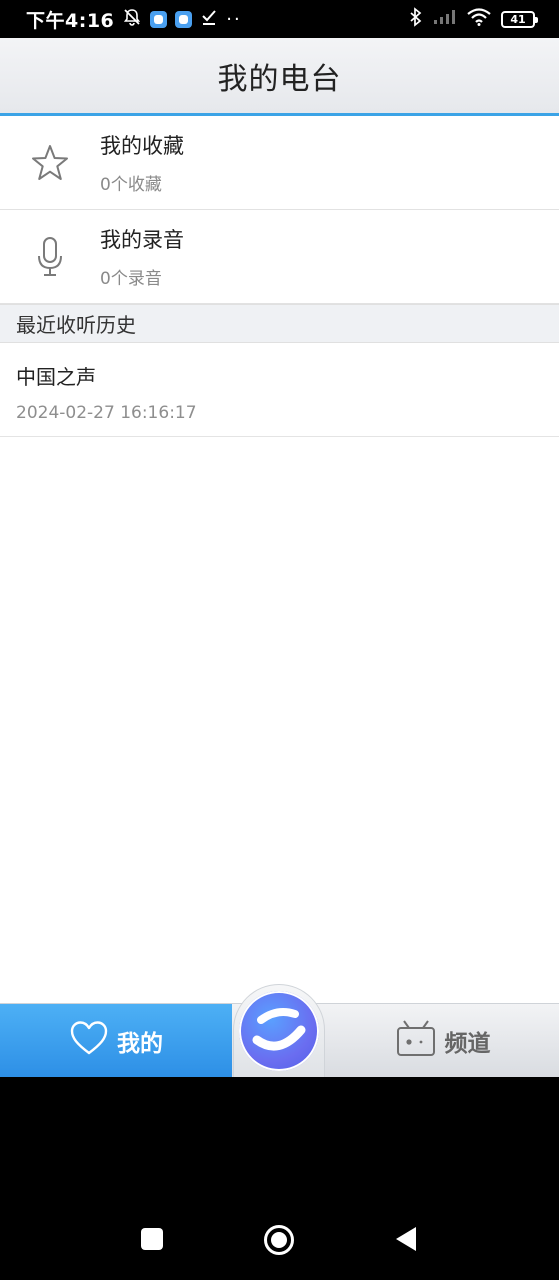 This screenshot has width=559, height=1280. What do you see at coordinates (159, 19) in the screenshot?
I see `app-notification-icon` at bounding box center [159, 19].